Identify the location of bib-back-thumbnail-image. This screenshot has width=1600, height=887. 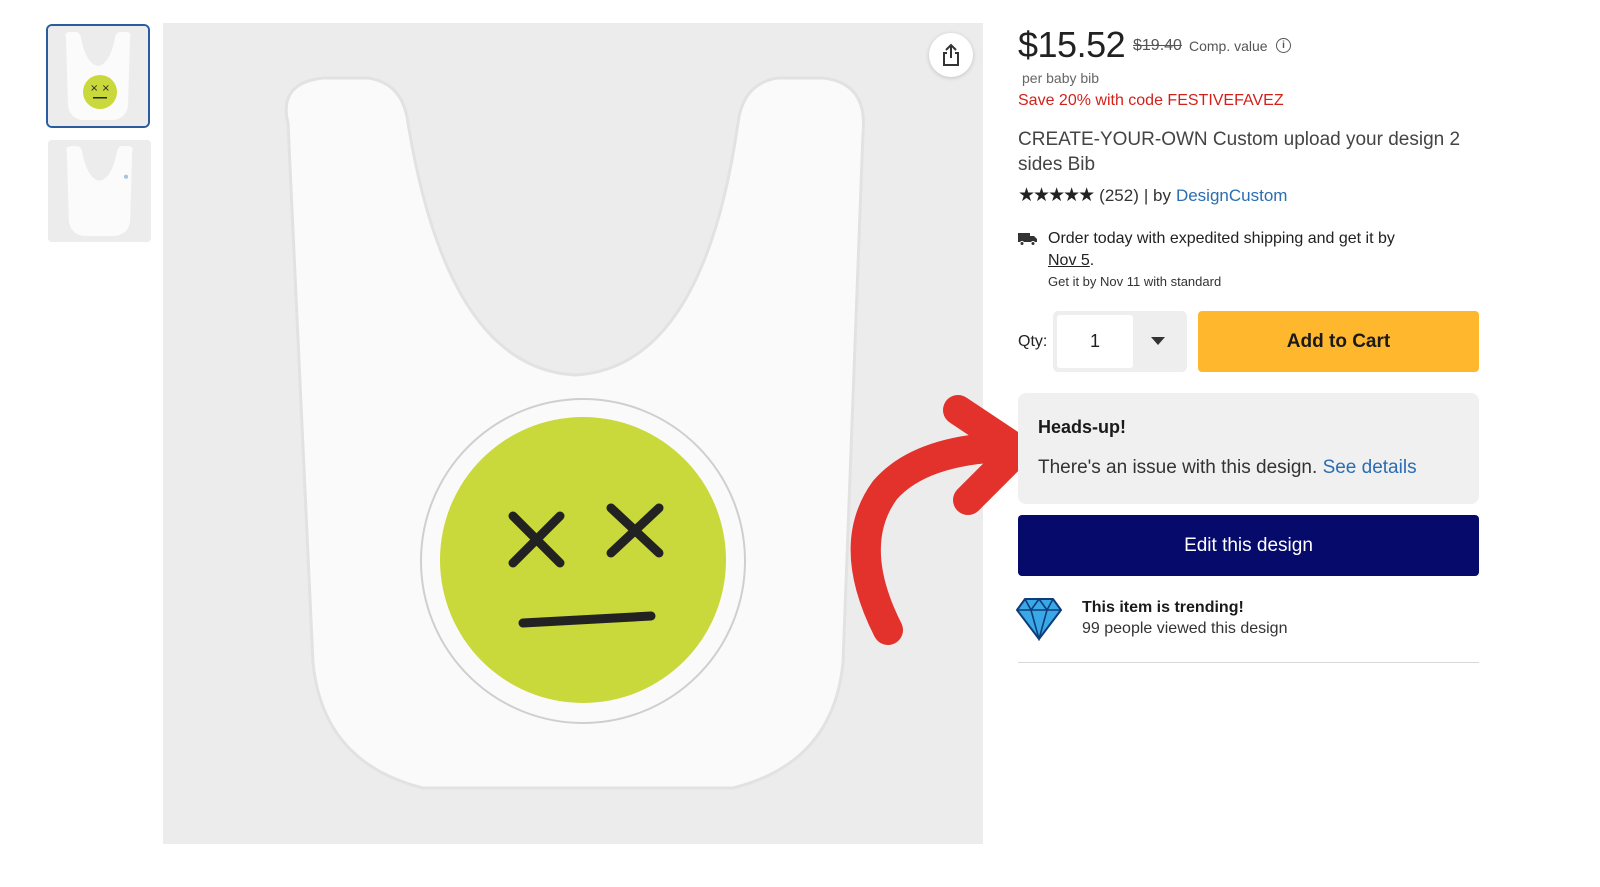
(99, 191).